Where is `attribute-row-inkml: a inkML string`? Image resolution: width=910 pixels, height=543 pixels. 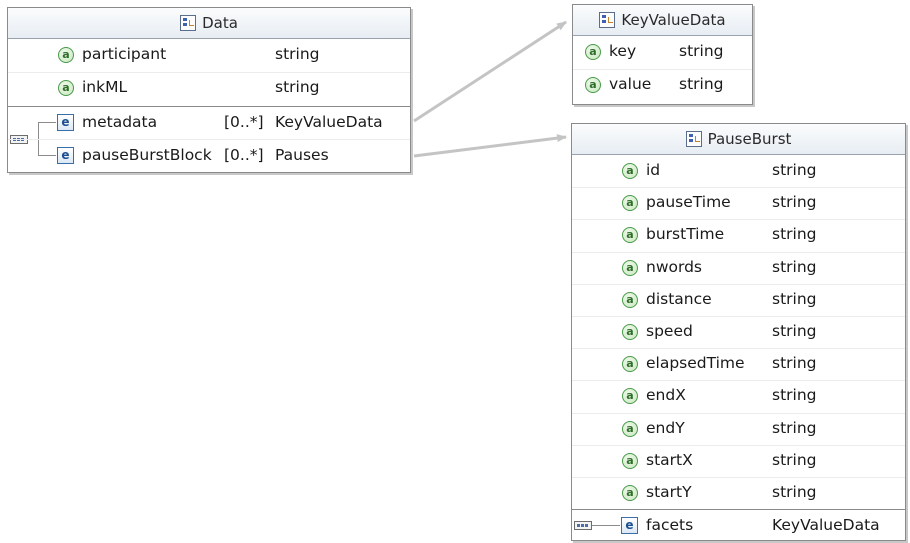 attribute-row-inkml: a inkML string is located at coordinates (209, 88).